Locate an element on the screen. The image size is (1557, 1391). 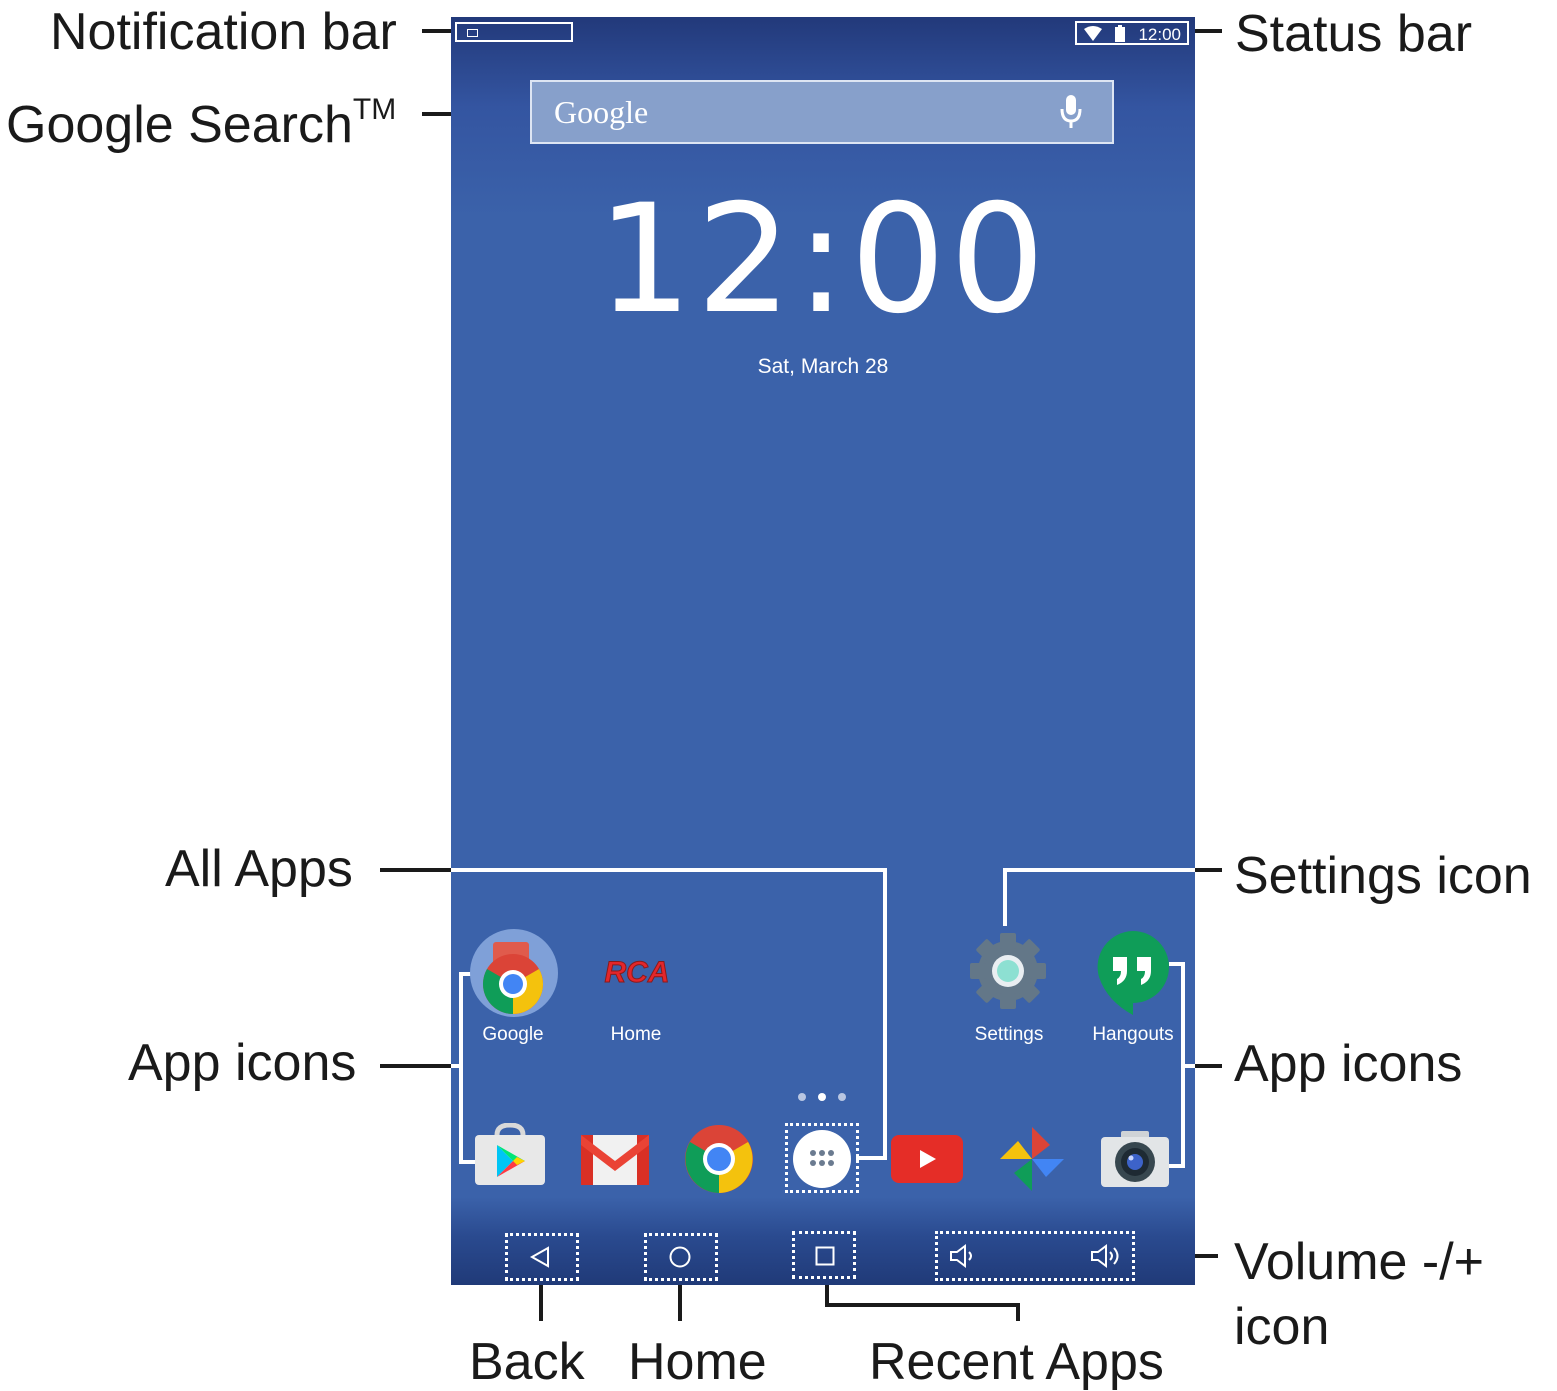
status-time: 12:00 is located at coordinates (1159, 34).